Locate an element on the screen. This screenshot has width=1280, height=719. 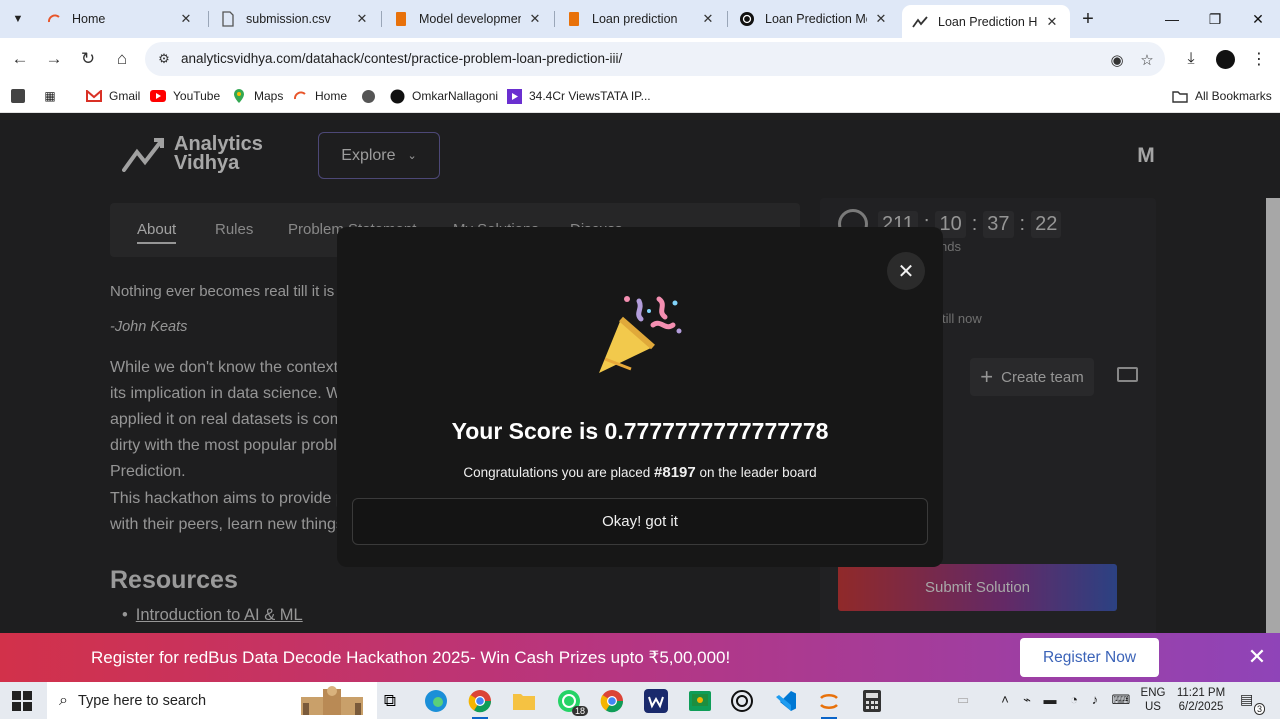
search-placeholder: Type here to search is located at coordinates (142, 700).